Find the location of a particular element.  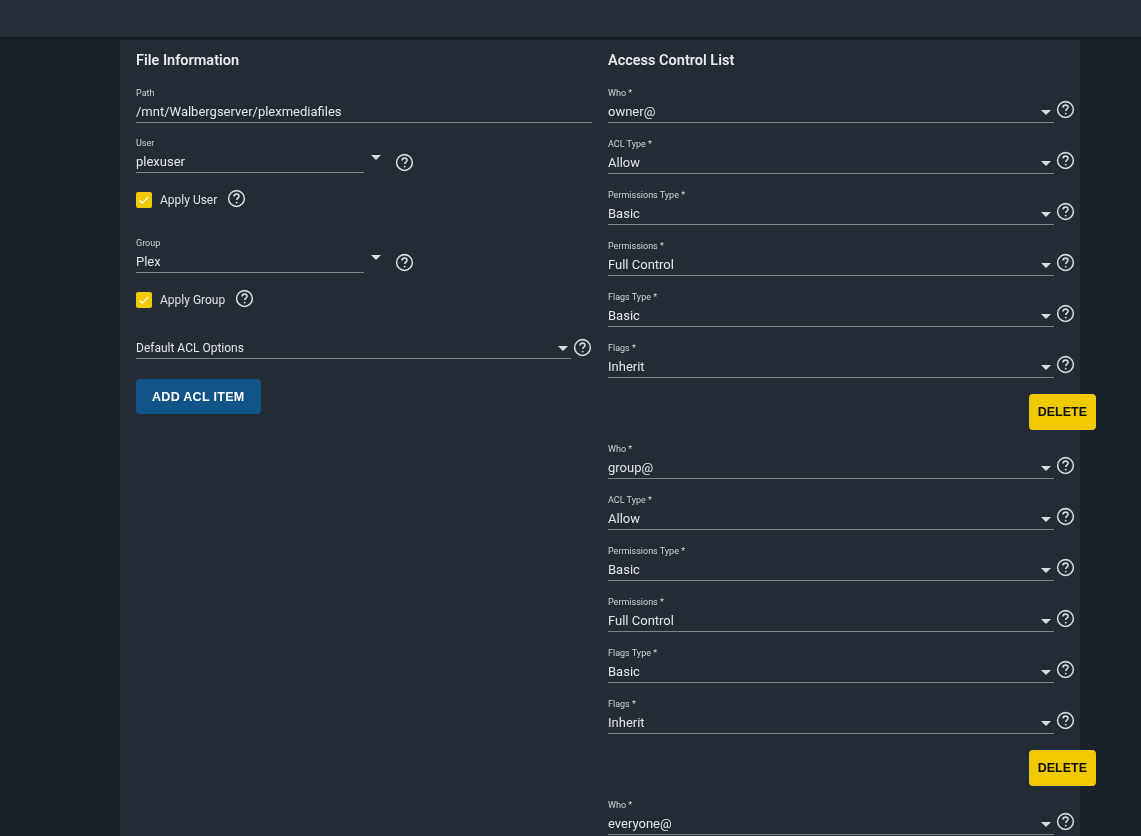

field-label: User is located at coordinates (146, 143).